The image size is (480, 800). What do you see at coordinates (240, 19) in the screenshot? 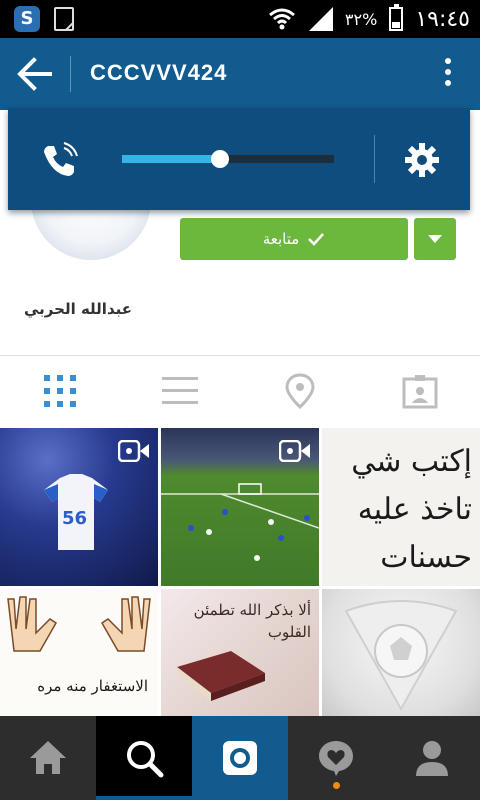
I see `status-bar: S ٣٢% ١٩:٤٥` at bounding box center [240, 19].